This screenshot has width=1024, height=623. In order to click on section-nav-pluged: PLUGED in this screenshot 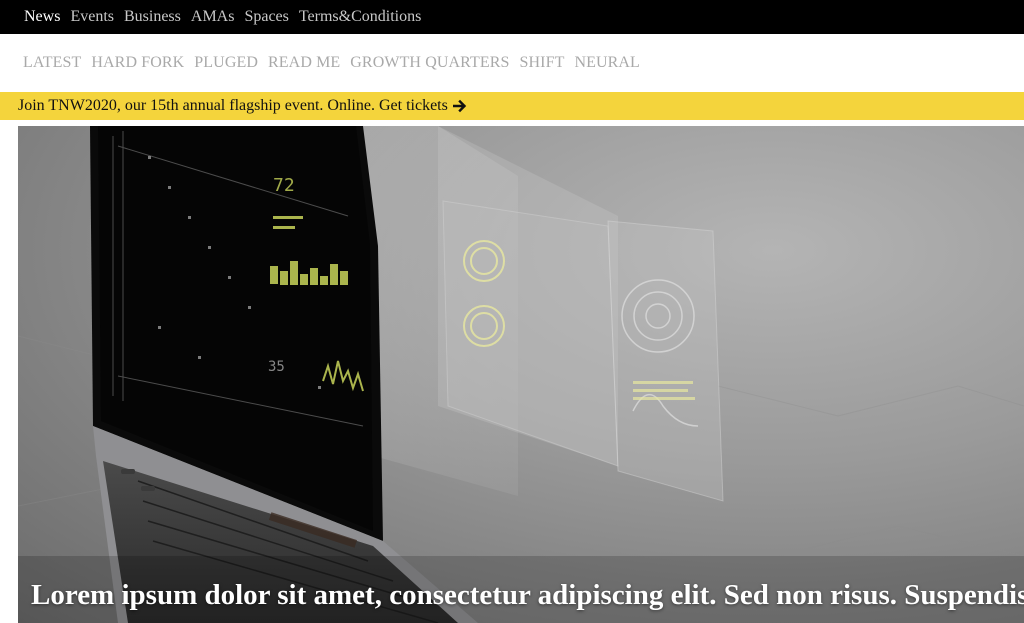, I will do `click(226, 63)`.